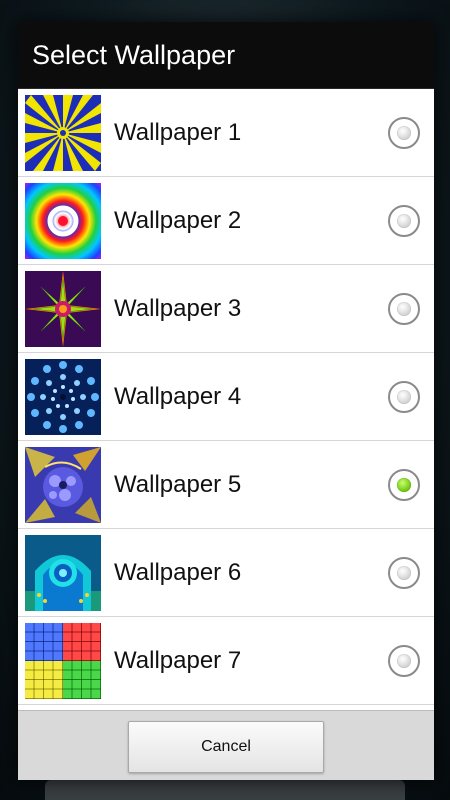 This screenshot has height=800, width=450. Describe the element at coordinates (178, 132) in the screenshot. I see `wallpaper-label: Wallpaper 1` at that location.